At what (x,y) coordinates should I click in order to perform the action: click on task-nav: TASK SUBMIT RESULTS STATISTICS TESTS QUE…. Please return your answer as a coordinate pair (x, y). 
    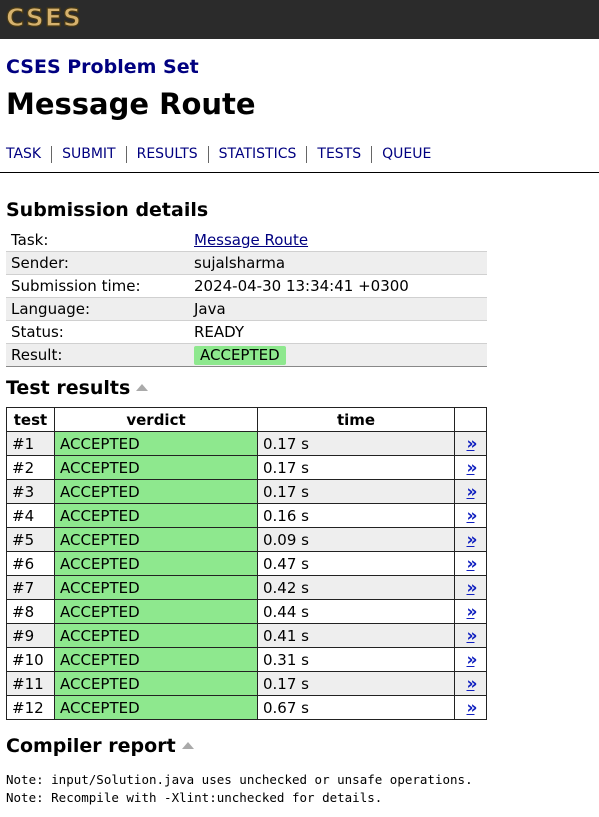
    Looking at the image, I should click on (223, 154).